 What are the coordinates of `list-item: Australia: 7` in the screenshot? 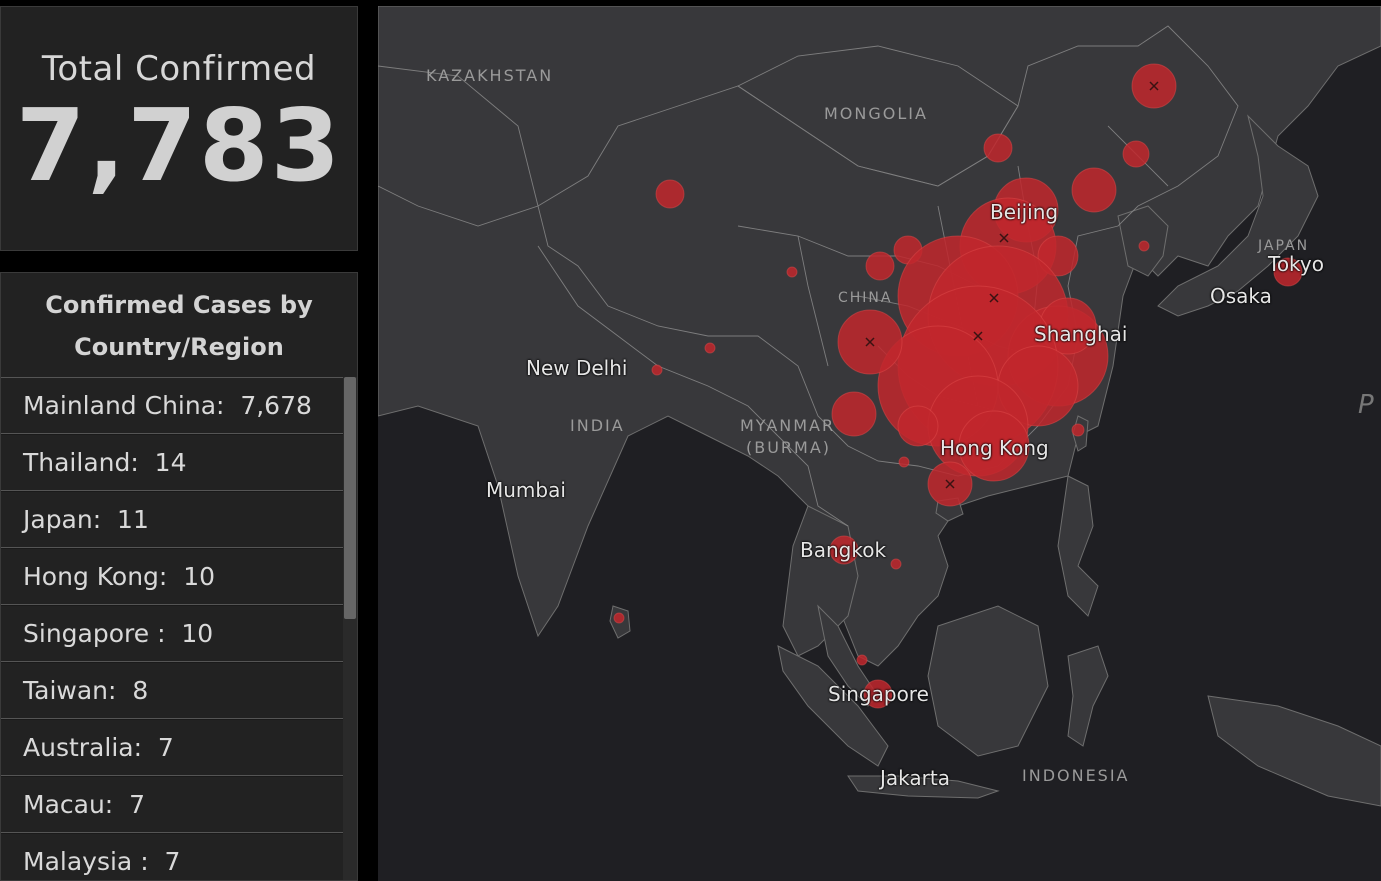 It's located at (172, 747).